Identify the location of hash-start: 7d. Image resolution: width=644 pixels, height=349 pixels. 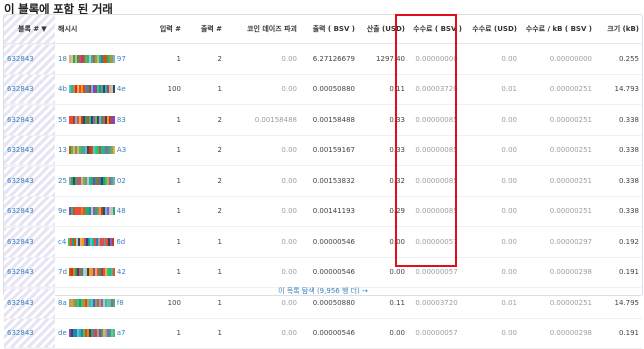
(62, 272).